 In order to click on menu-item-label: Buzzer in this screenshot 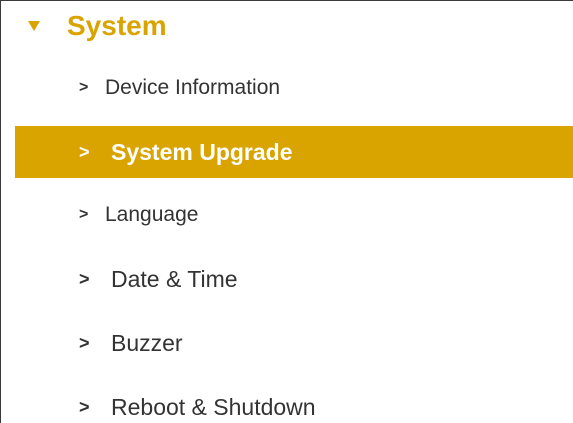, I will do `click(147, 343)`.